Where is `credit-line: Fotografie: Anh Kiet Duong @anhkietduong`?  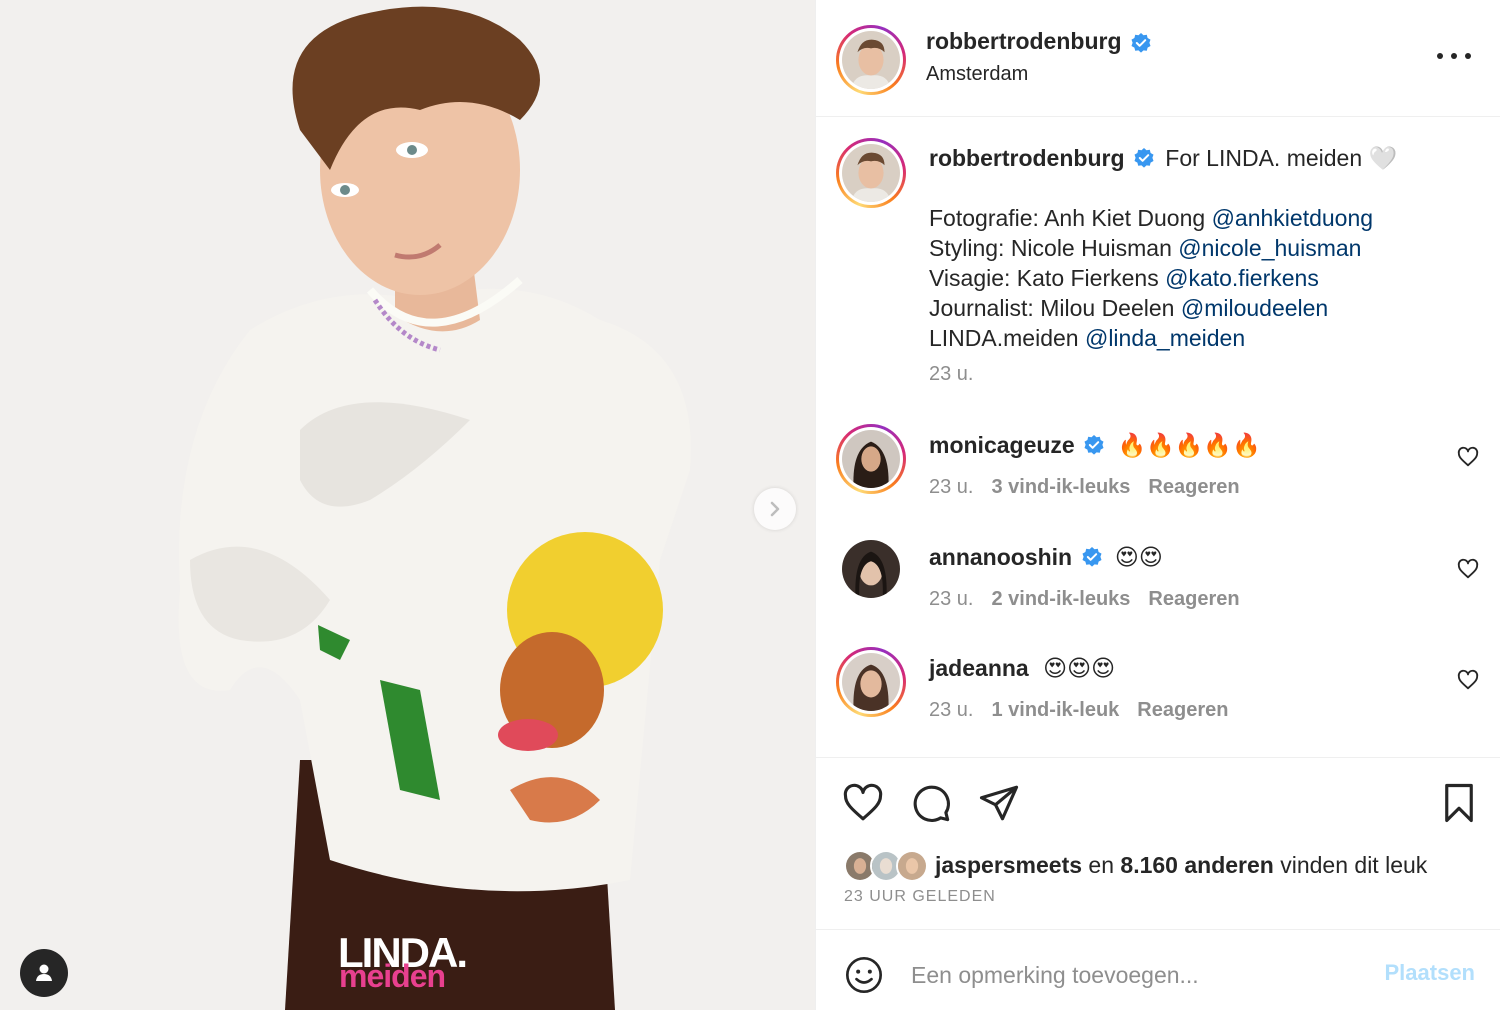 credit-line: Fotografie: Anh Kiet Duong @anhkietduong is located at coordinates (1199, 218).